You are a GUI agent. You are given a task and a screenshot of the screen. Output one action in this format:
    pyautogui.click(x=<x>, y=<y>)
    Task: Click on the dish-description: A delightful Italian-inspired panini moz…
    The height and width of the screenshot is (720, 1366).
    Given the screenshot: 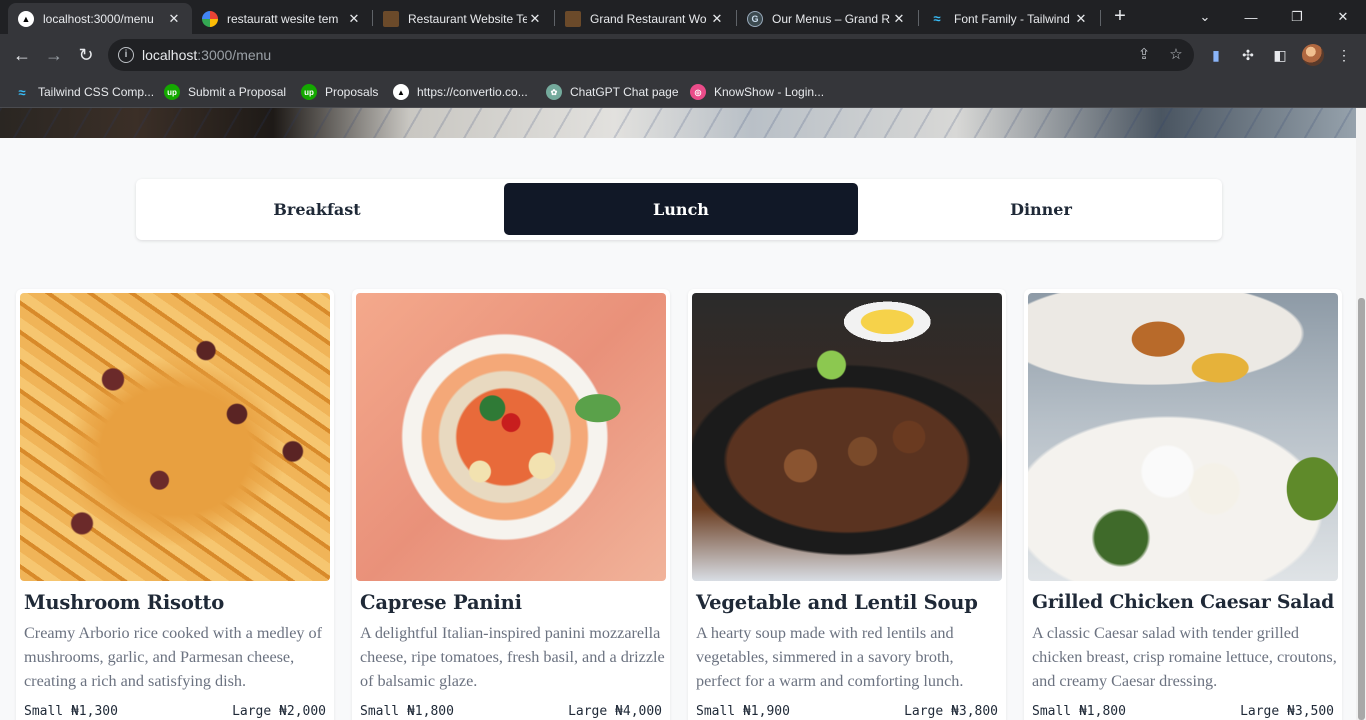 What is the action you would take?
    pyautogui.click(x=512, y=657)
    